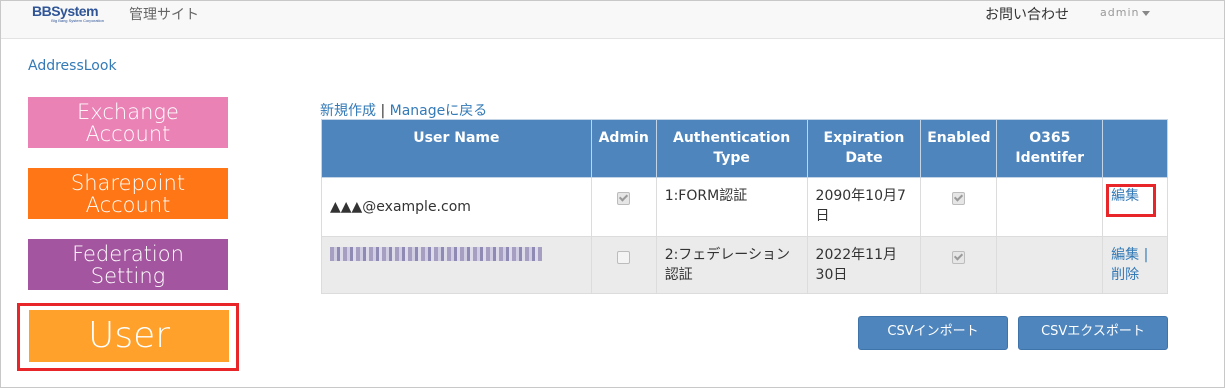 This screenshot has height=388, width=1225. Describe the element at coordinates (1125, 255) in the screenshot. I see `edit-link: 編集` at that location.